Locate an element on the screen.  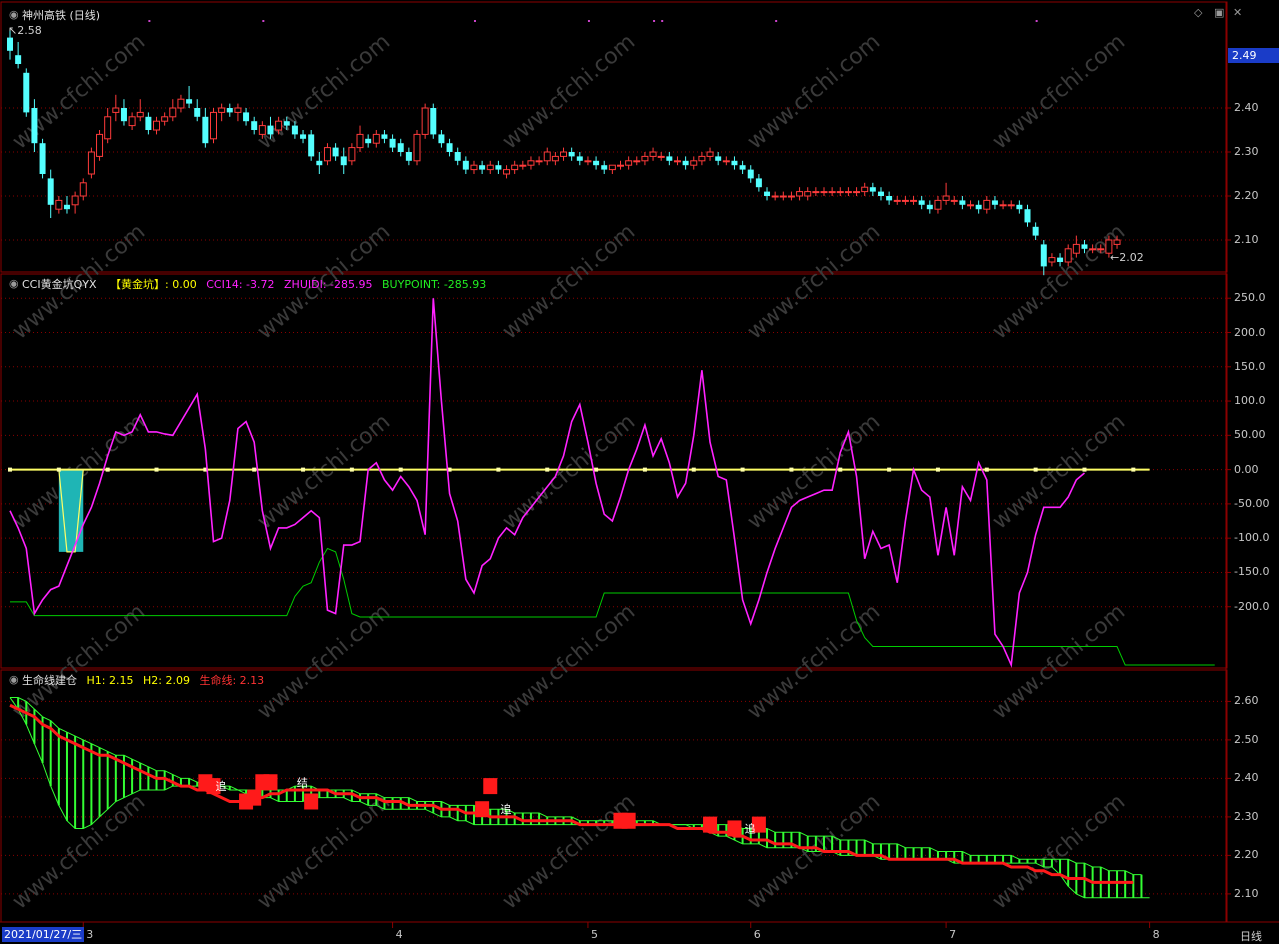
price-min-label: 2.02 is located at coordinates (1131, 257).